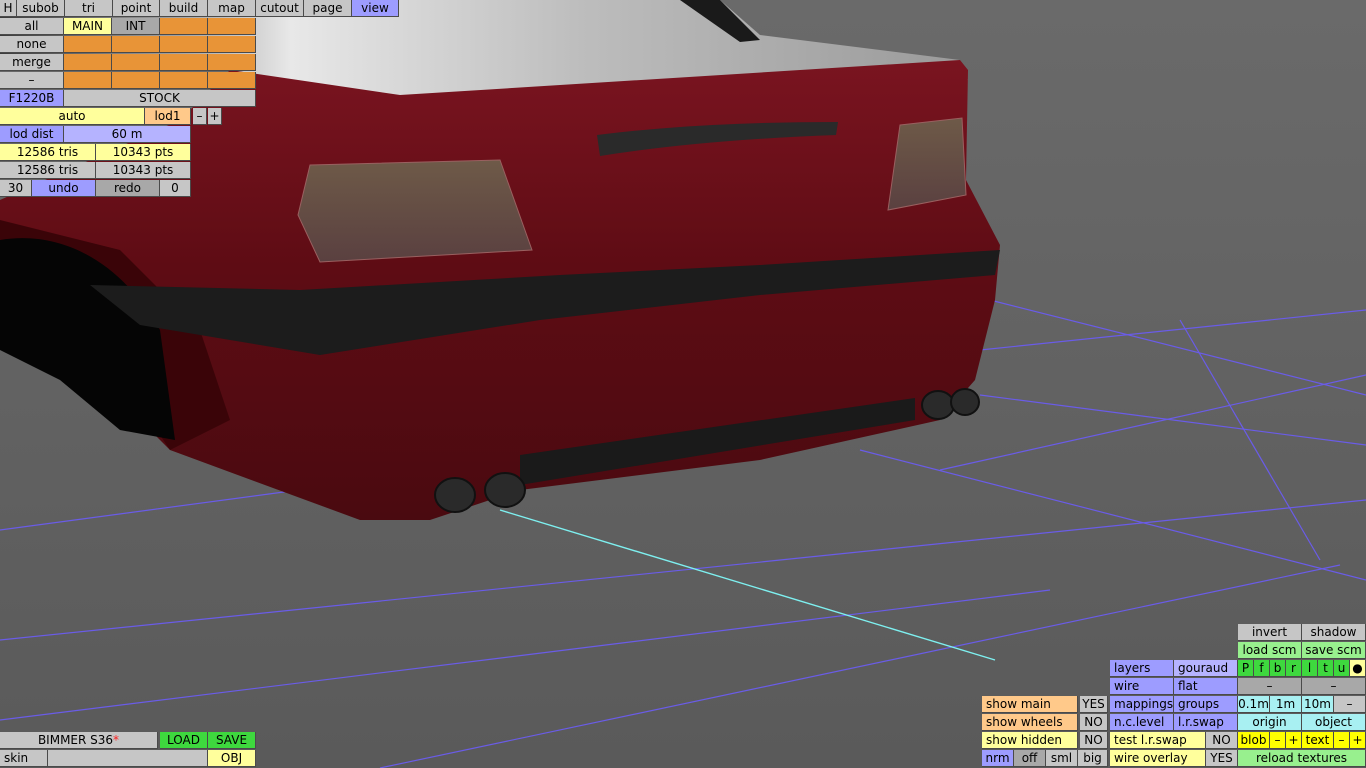  What do you see at coordinates (184, 8) in the screenshot?
I see `menu-build: build` at bounding box center [184, 8].